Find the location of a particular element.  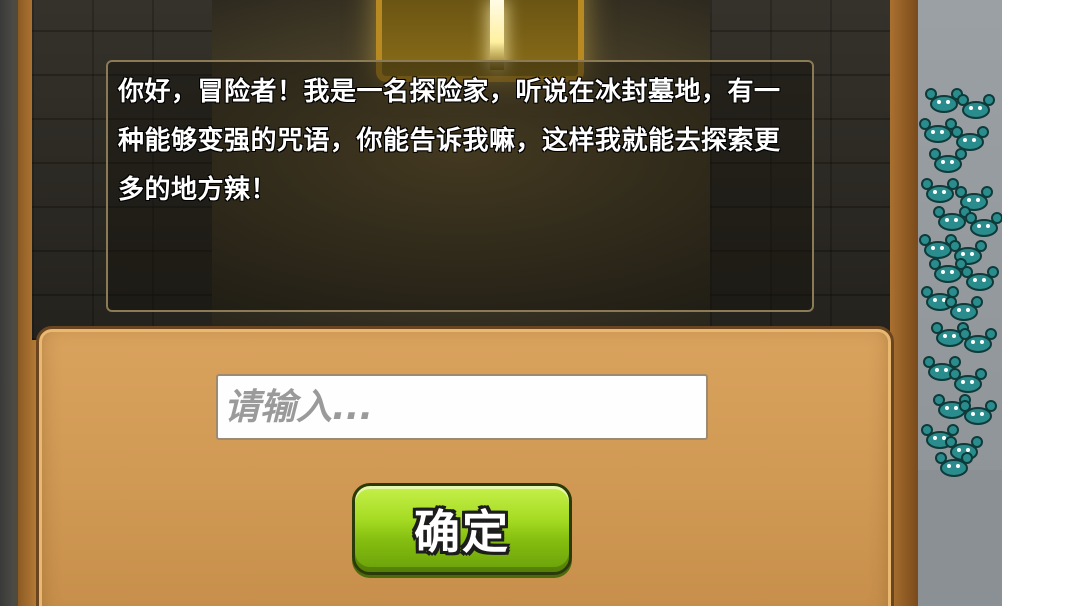

spell-input is located at coordinates (462, 407).